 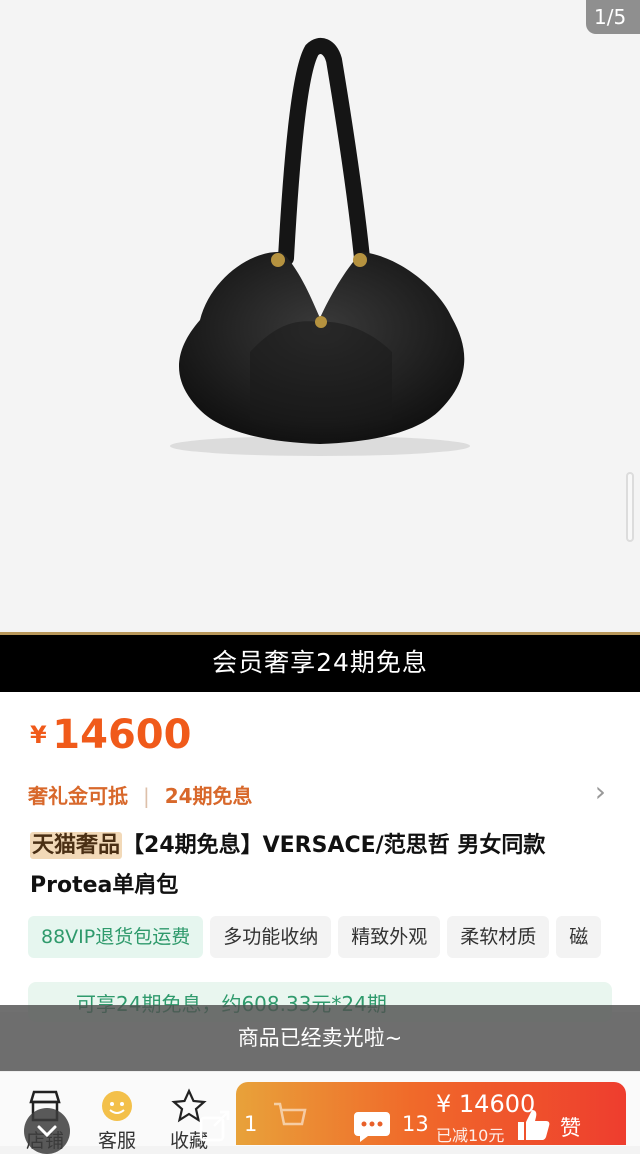 I want to click on gallery-scroll-indicator, so click(x=630, y=507).